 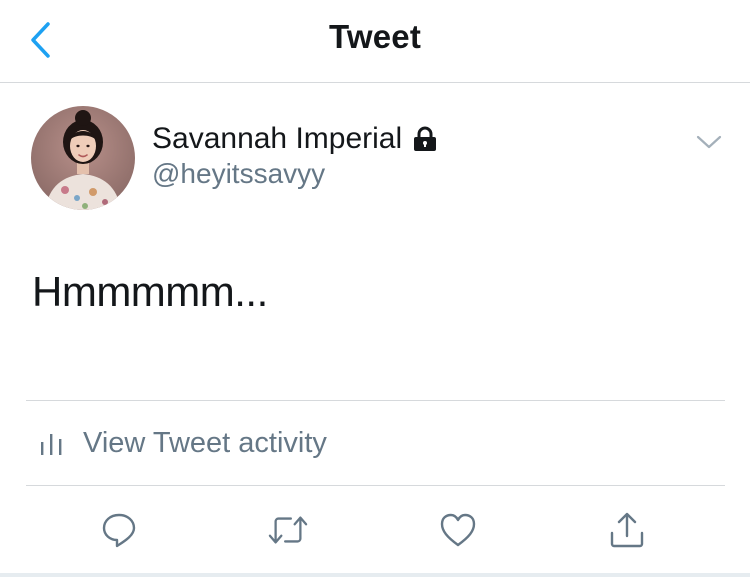 I want to click on heart-icon, so click(x=458, y=530).